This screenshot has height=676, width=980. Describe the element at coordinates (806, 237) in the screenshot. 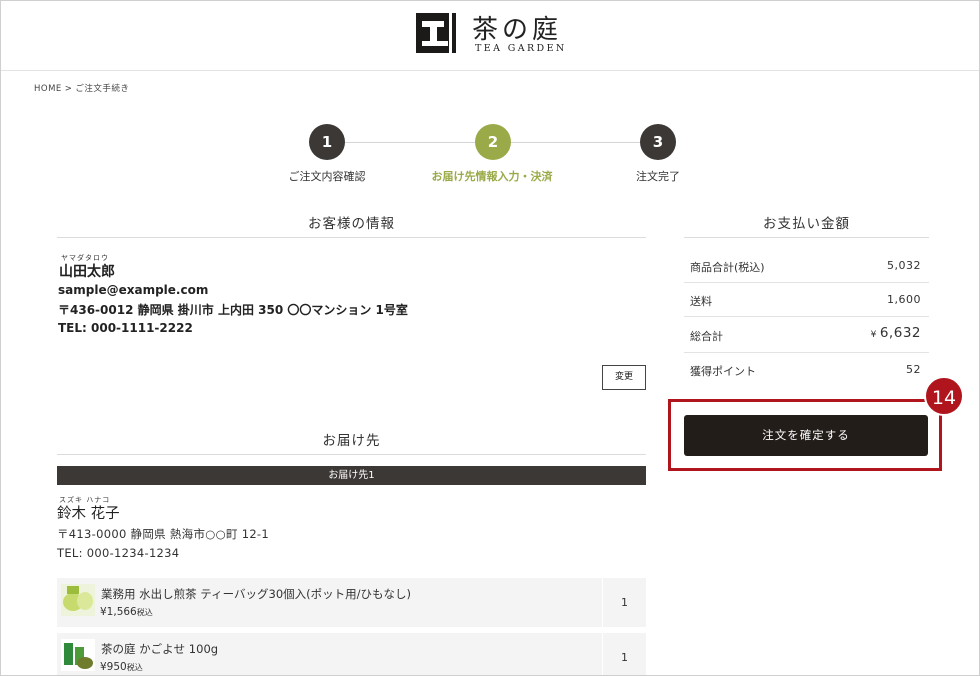

I see `payment-divider` at that location.